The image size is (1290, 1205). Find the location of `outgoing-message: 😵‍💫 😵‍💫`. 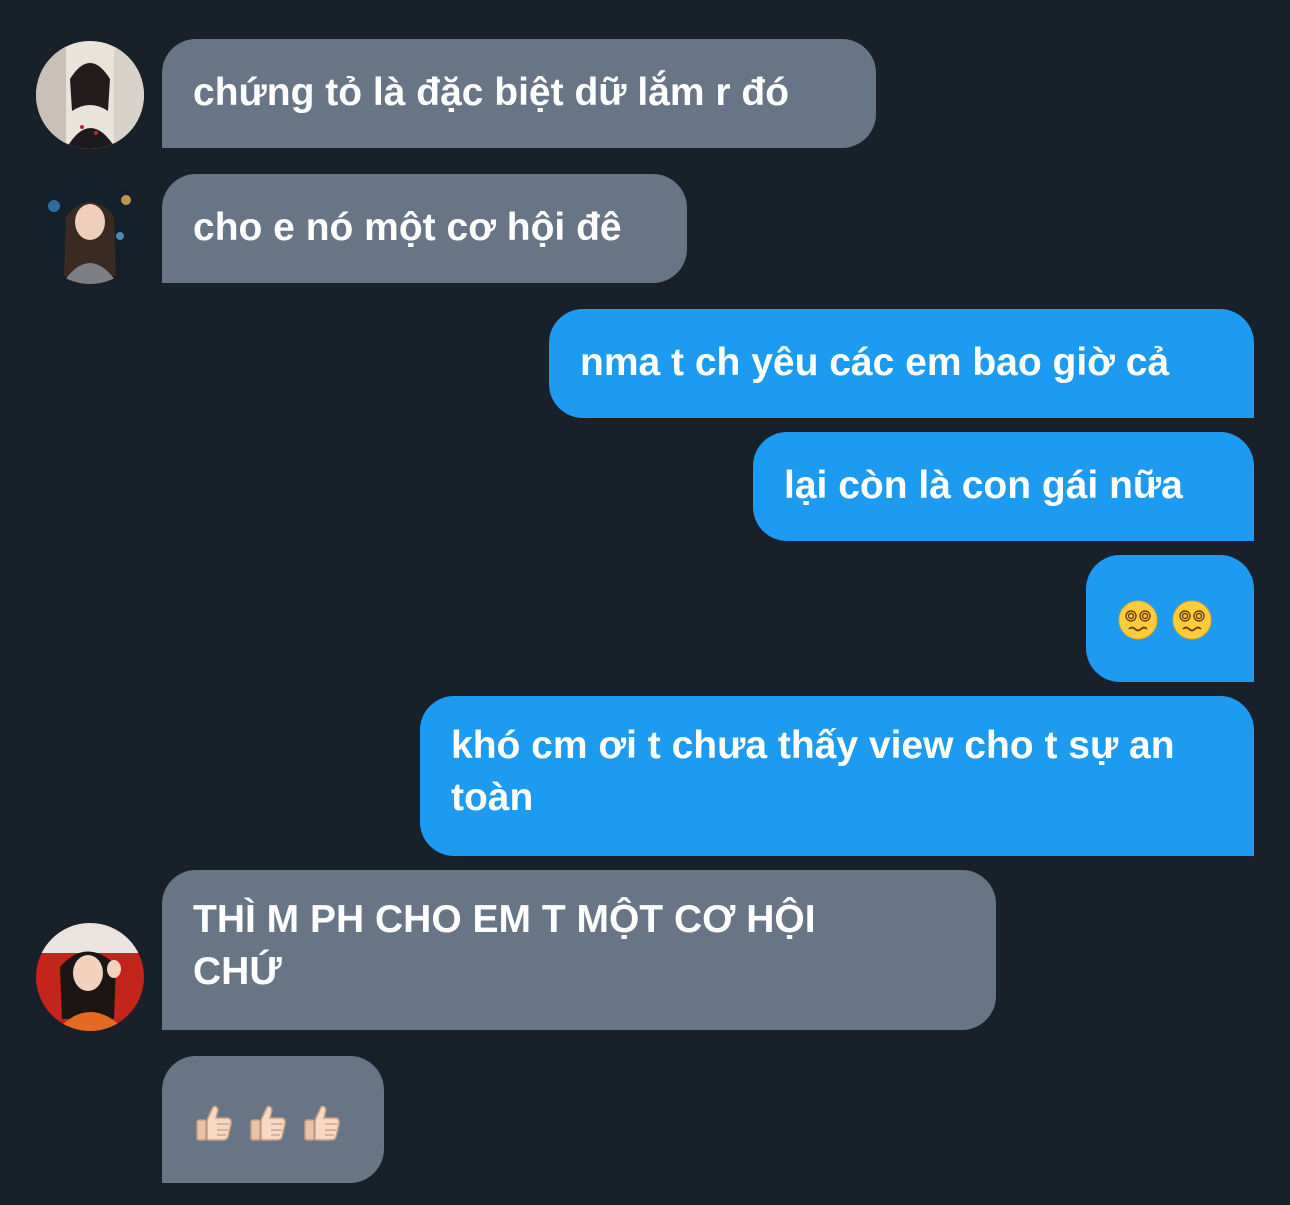

outgoing-message: 😵‍💫 😵‍💫 is located at coordinates (1170, 618).